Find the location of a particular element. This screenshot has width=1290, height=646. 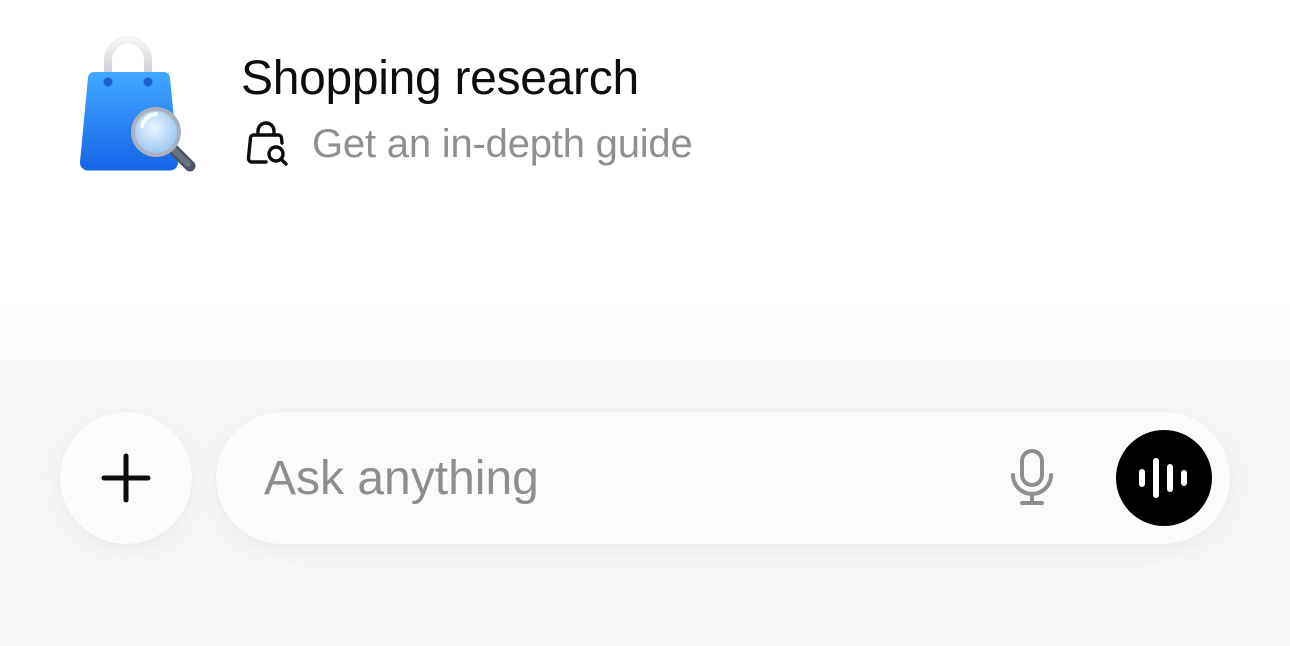

suggestion-subtitle-row: Get an in-depth guide is located at coordinates (468, 144).